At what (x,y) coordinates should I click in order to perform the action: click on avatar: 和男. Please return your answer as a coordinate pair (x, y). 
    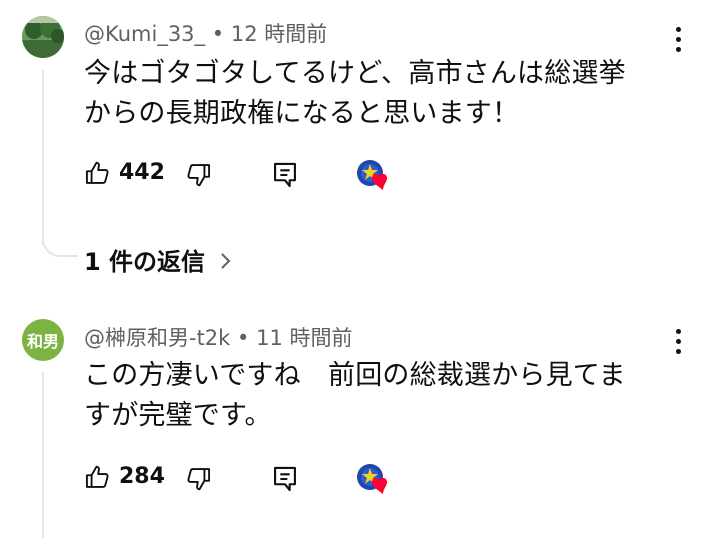
    Looking at the image, I should click on (43, 340).